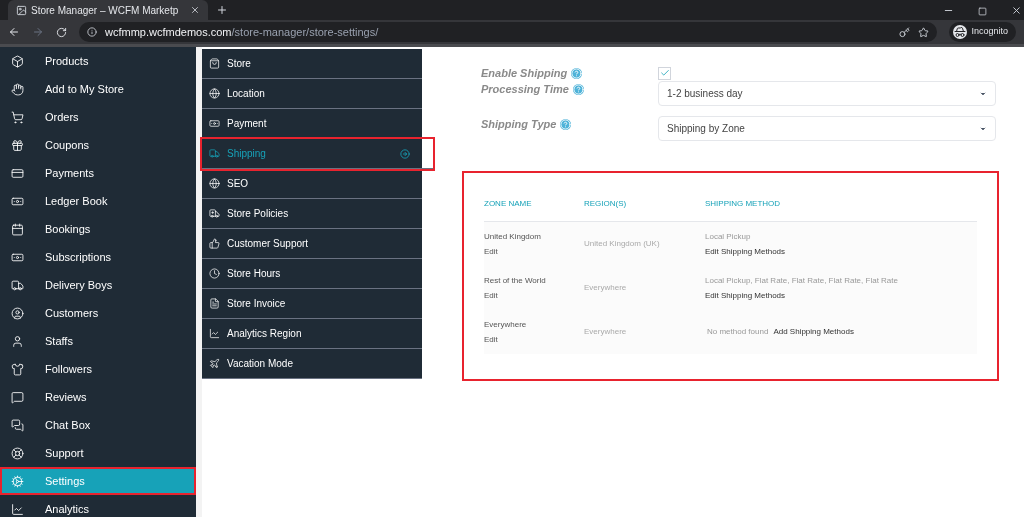 The image size is (1024, 517). What do you see at coordinates (98, 173) in the screenshot?
I see `sidebar-item: Payments` at bounding box center [98, 173].